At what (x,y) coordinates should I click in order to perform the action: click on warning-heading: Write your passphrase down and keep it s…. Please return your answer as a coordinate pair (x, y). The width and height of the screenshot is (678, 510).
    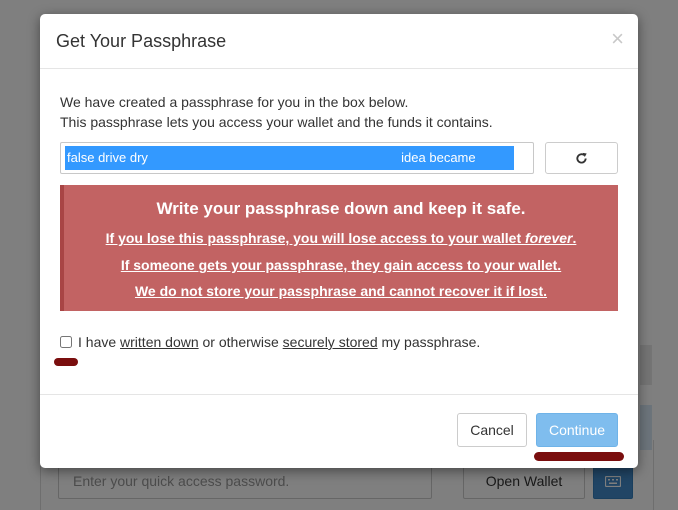
    Looking at the image, I should click on (341, 208).